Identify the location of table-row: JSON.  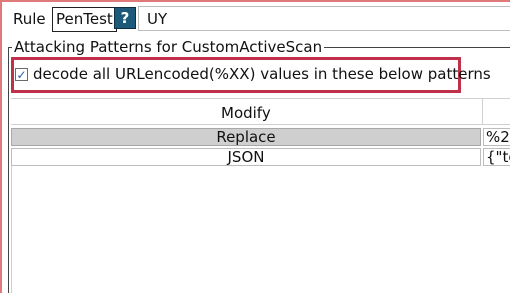
(246, 157).